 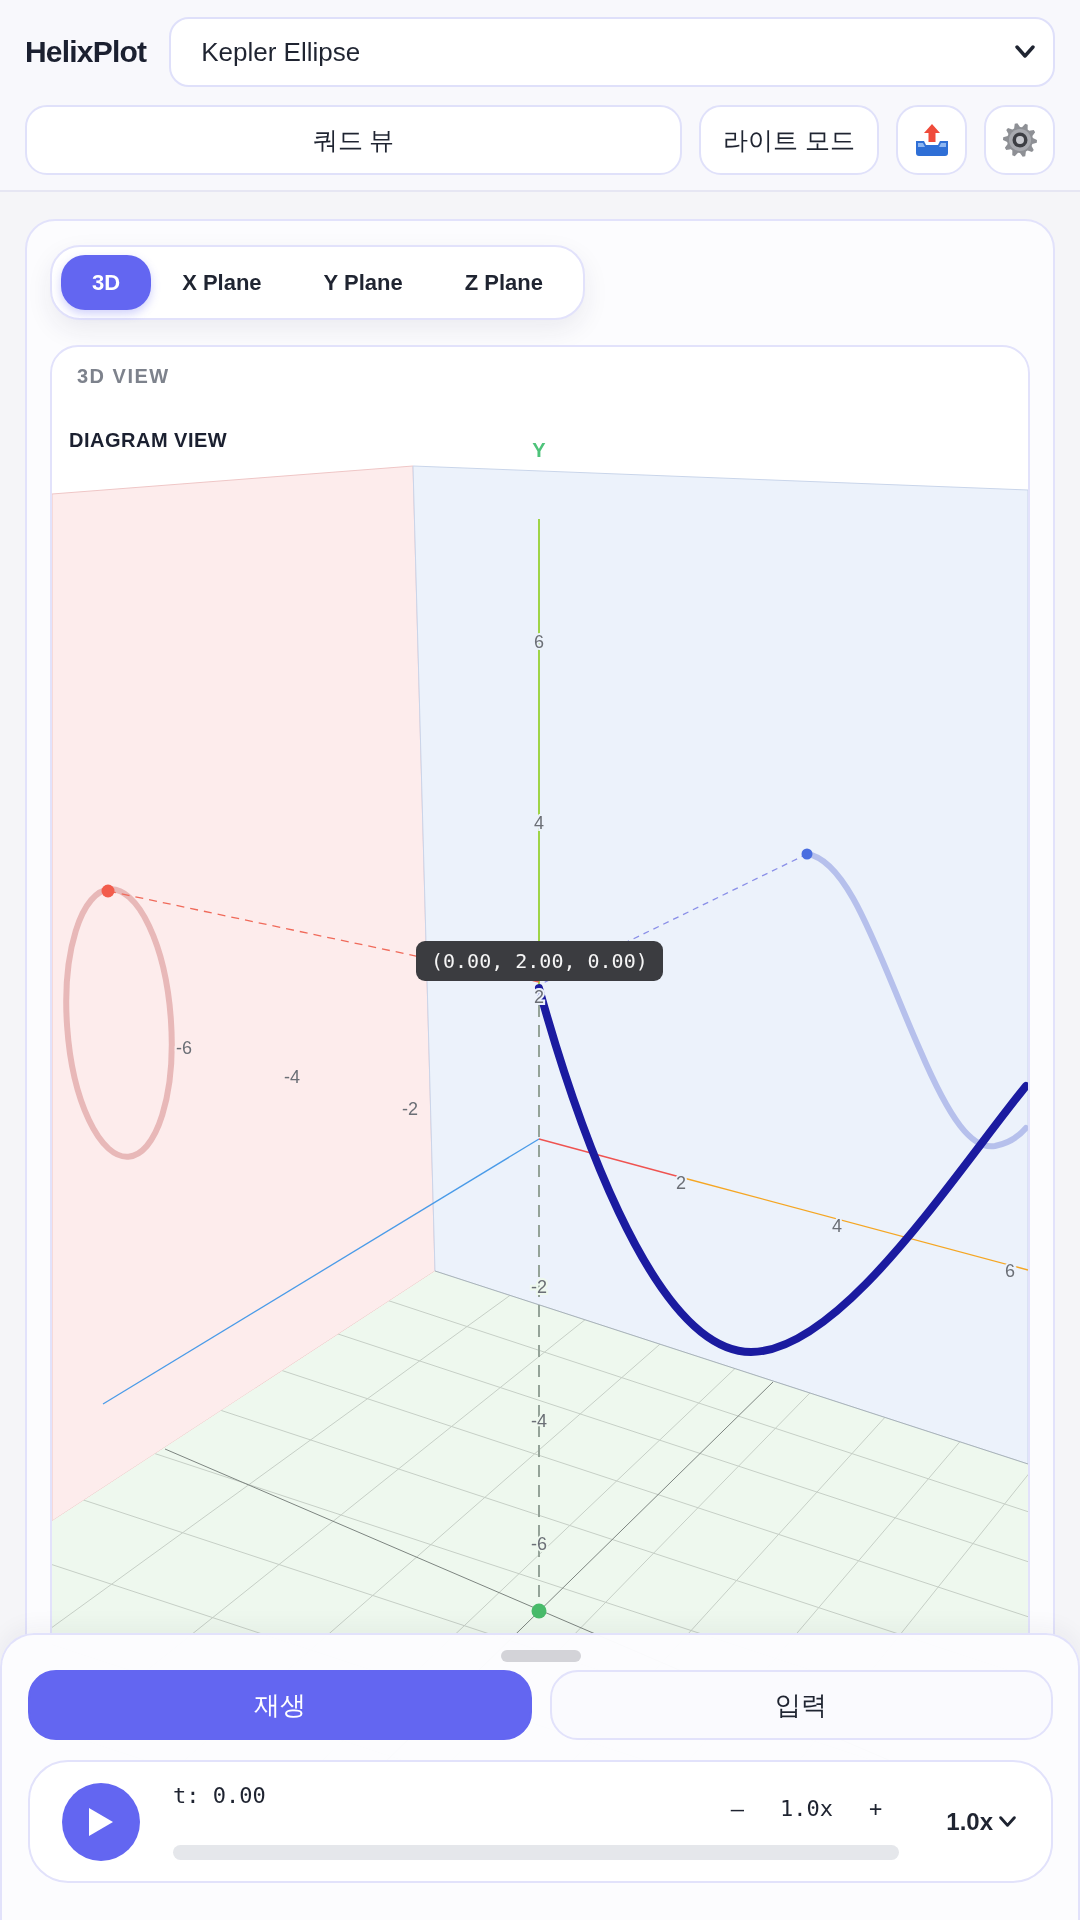 What do you see at coordinates (681, 1183) in the screenshot?
I see `axis-tick-label: 2` at bounding box center [681, 1183].